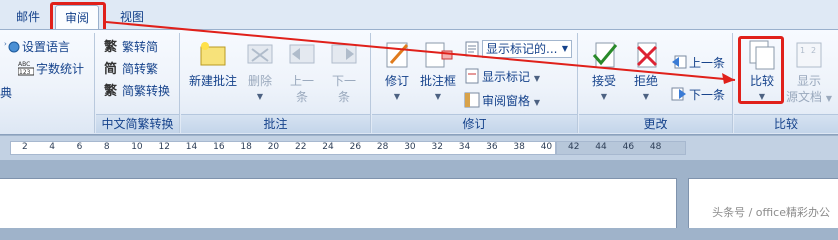 This screenshot has height=240, width=838. Describe the element at coordinates (25, 147) in the screenshot. I see `ruler-tick-label: 2` at that location.